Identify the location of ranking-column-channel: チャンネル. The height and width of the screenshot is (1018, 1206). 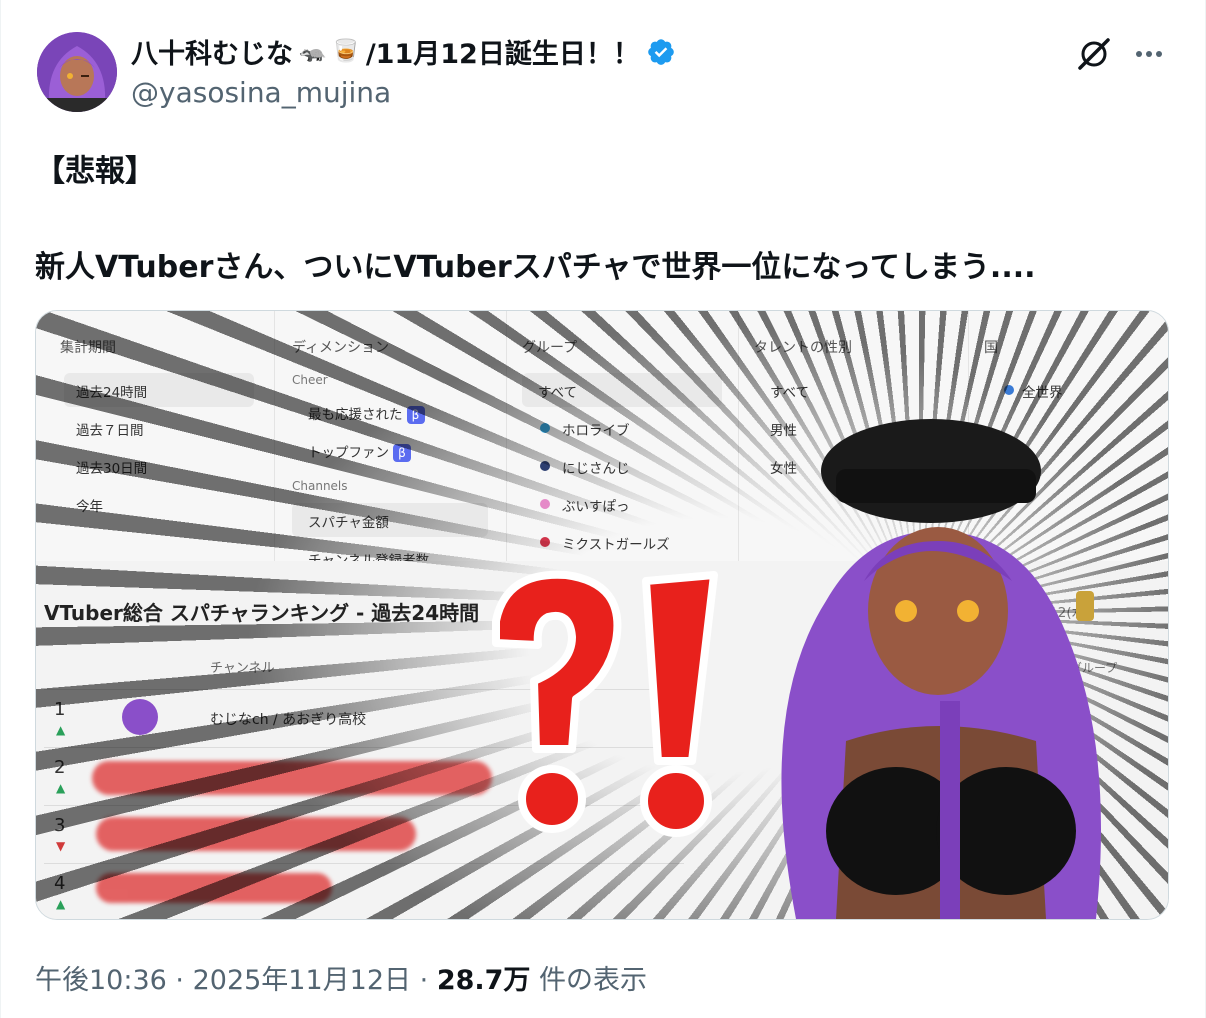
(242, 668).